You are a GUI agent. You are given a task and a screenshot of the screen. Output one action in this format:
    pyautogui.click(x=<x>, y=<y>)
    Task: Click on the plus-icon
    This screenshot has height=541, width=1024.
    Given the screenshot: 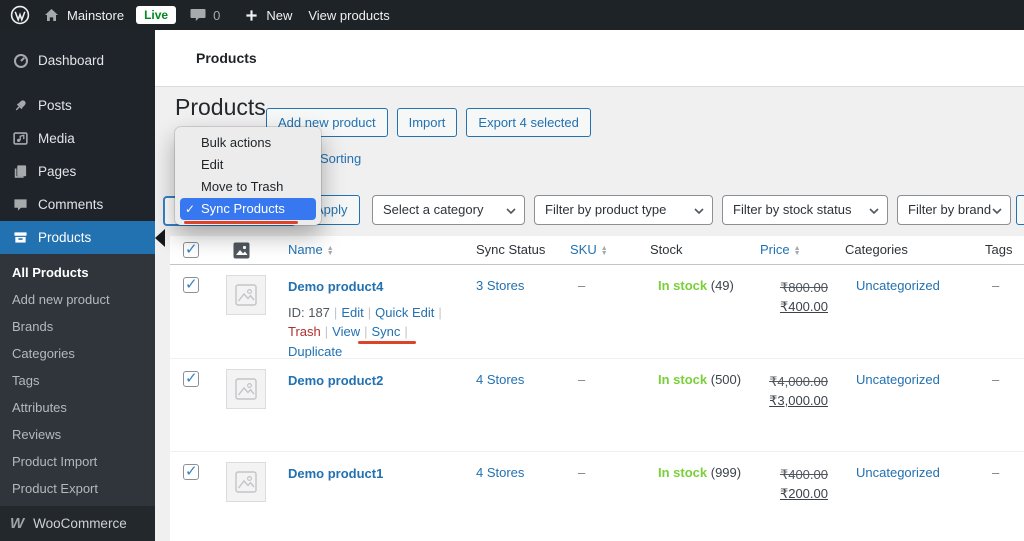 What is the action you would take?
    pyautogui.click(x=251, y=15)
    